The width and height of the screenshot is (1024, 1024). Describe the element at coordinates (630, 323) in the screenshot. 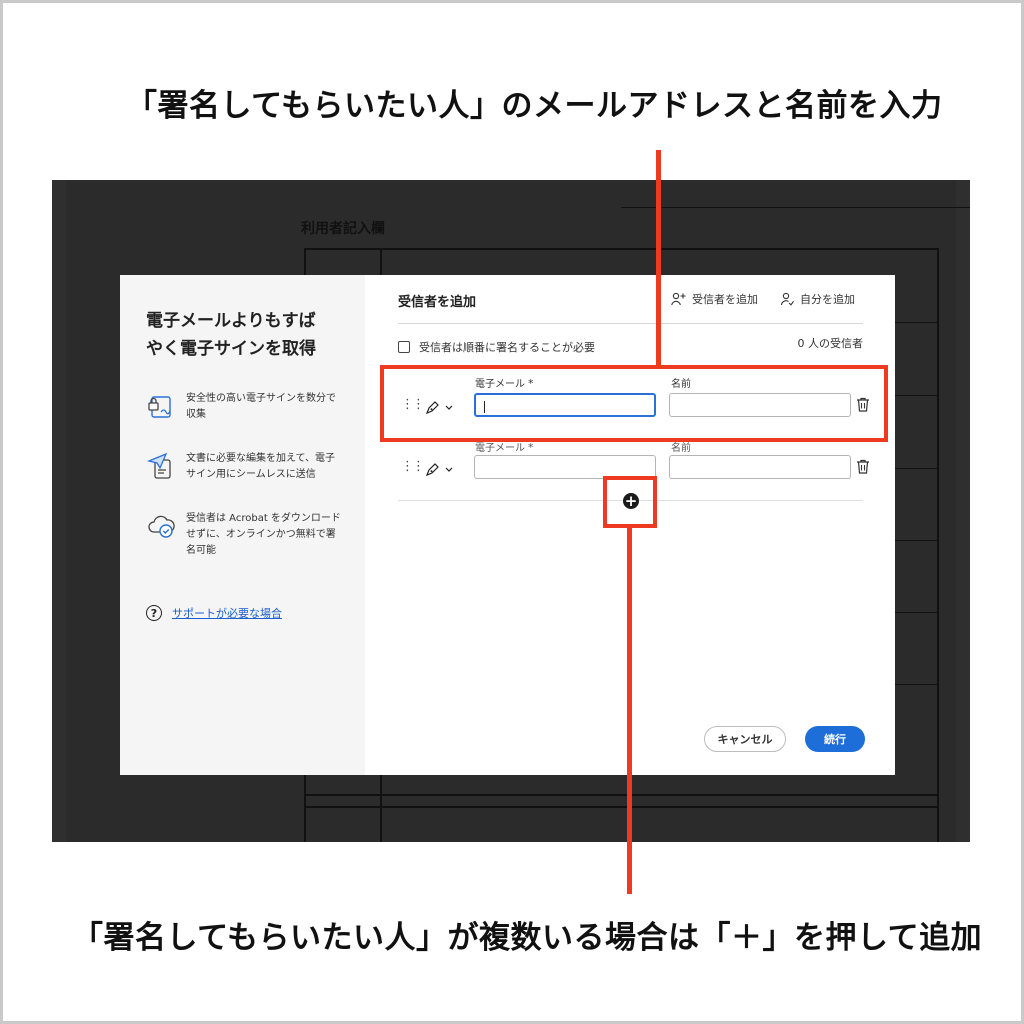

I see `header-divider` at that location.